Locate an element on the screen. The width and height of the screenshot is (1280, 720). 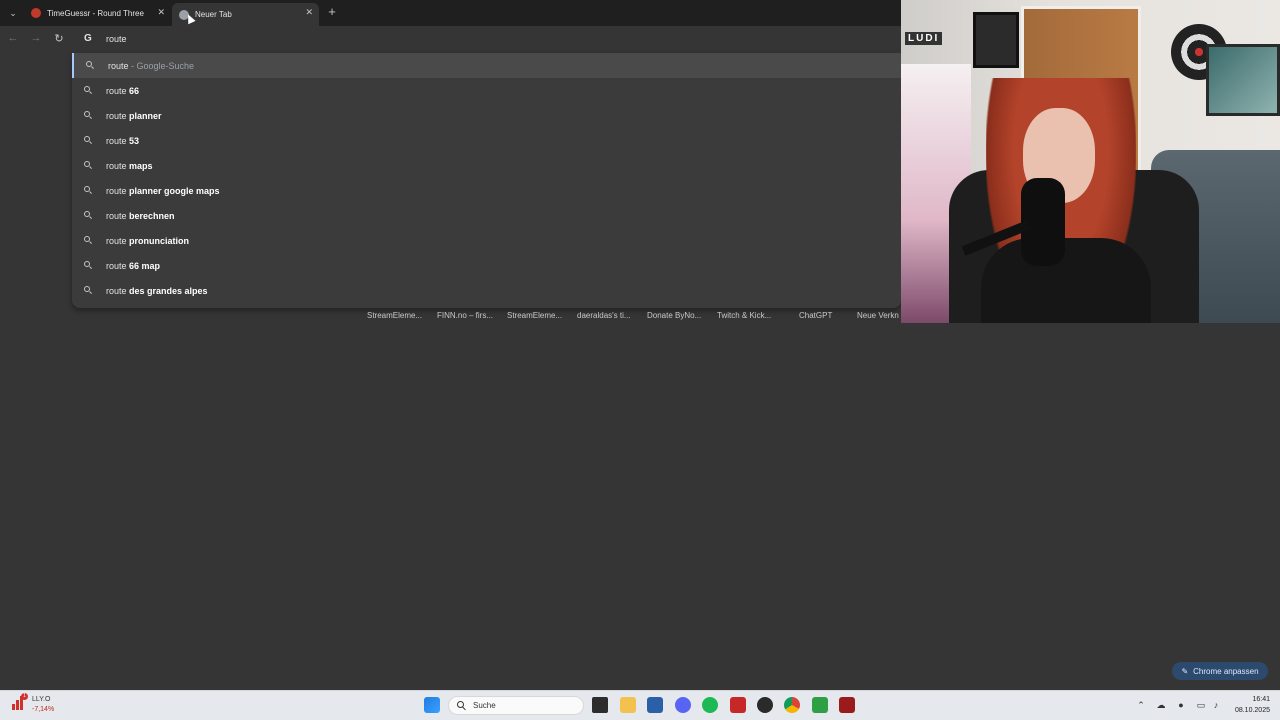
suggestion-item: route berechnen is located at coordinates (486, 215).